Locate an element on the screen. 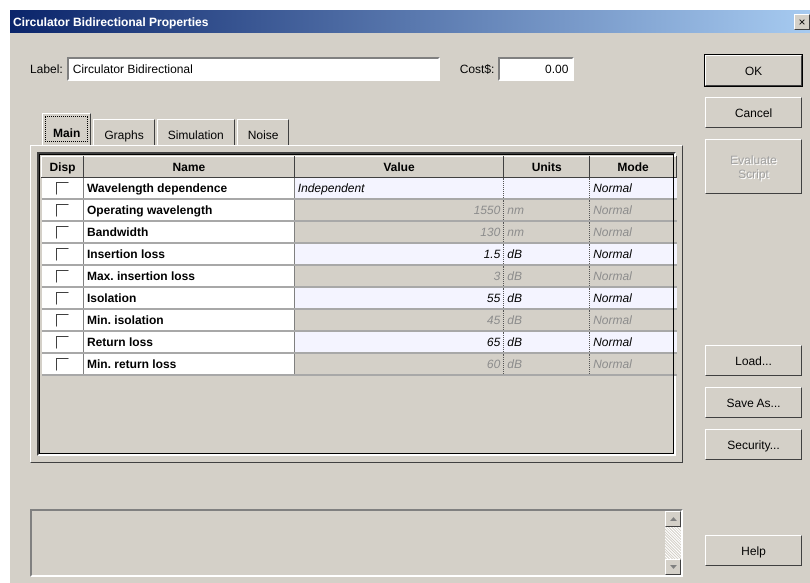  table-cell: Operating wavelength is located at coordinates (188, 210).